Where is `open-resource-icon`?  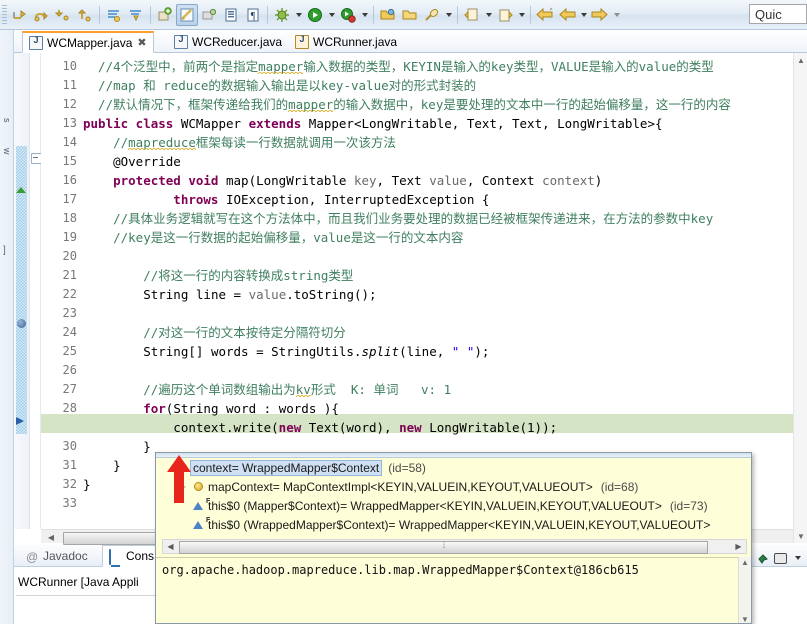
open-resource-icon is located at coordinates (388, 15).